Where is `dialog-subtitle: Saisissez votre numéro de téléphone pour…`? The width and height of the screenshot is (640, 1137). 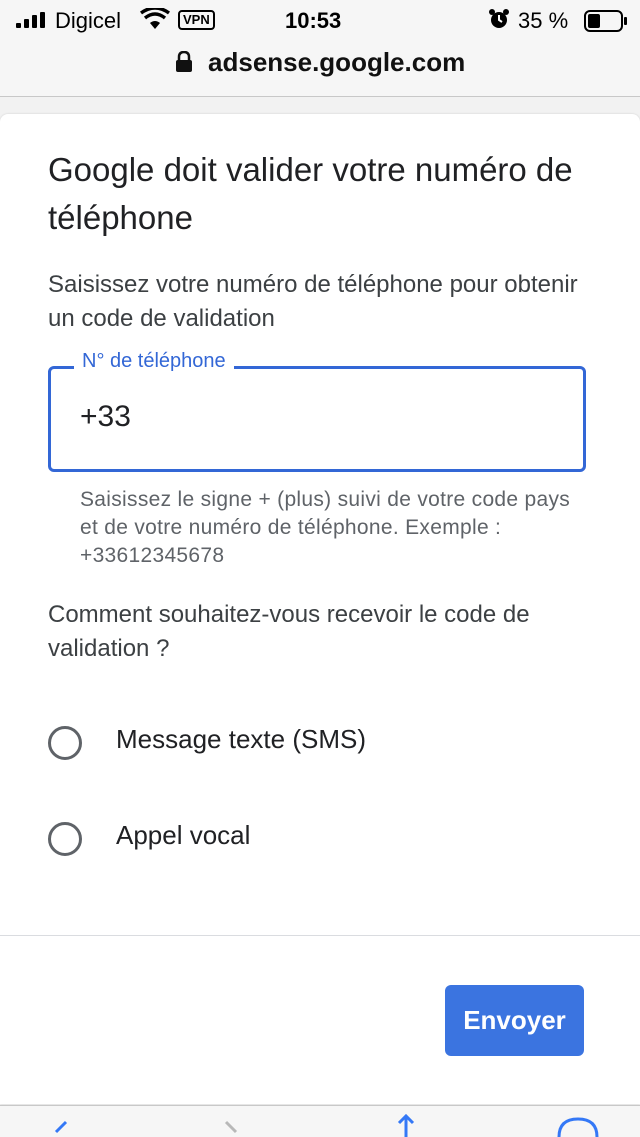 dialog-subtitle: Saisissez votre numéro de téléphone pour… is located at coordinates (313, 301).